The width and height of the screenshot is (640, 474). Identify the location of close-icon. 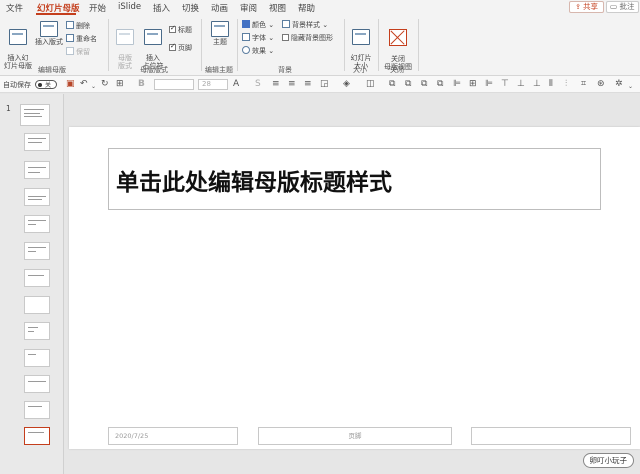
(398, 37).